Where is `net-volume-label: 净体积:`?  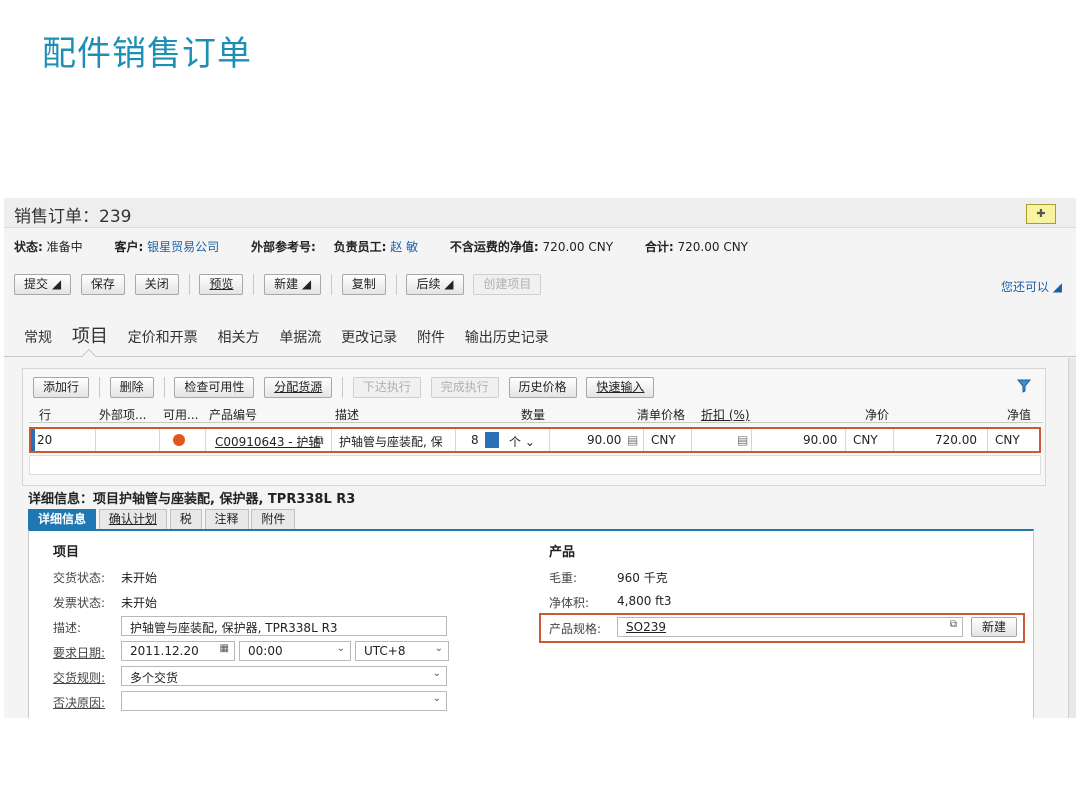 net-volume-label: 净体积: is located at coordinates (569, 603).